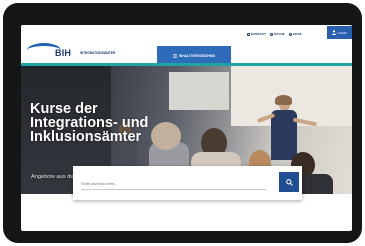 The width and height of the screenshot is (365, 246). What do you see at coordinates (271, 34) in the screenshot?
I see `search-icon` at bounding box center [271, 34].